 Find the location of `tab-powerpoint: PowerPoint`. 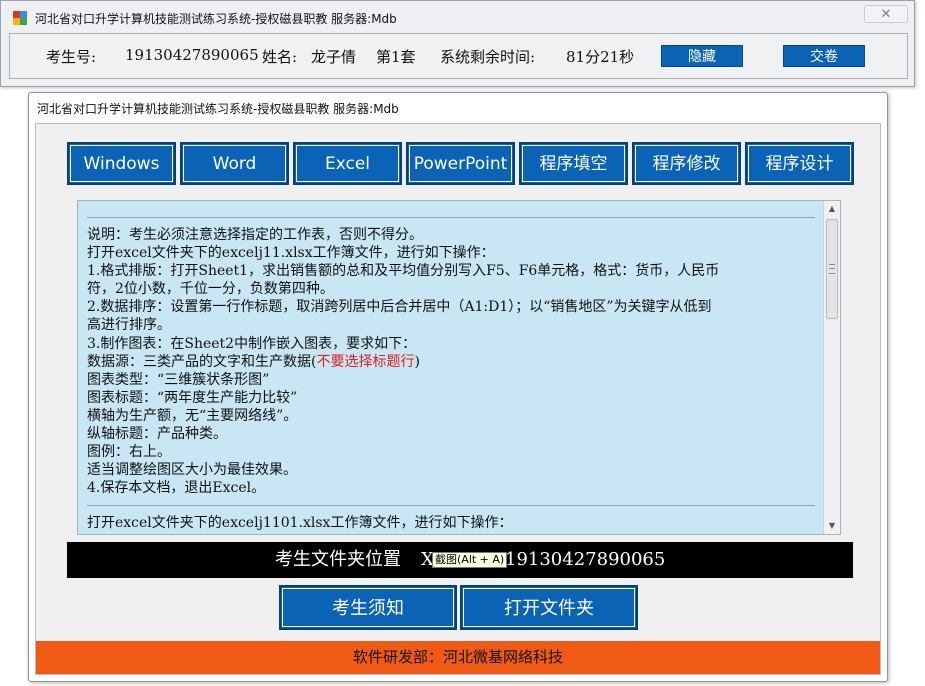

tab-powerpoint: PowerPoint is located at coordinates (460, 163).